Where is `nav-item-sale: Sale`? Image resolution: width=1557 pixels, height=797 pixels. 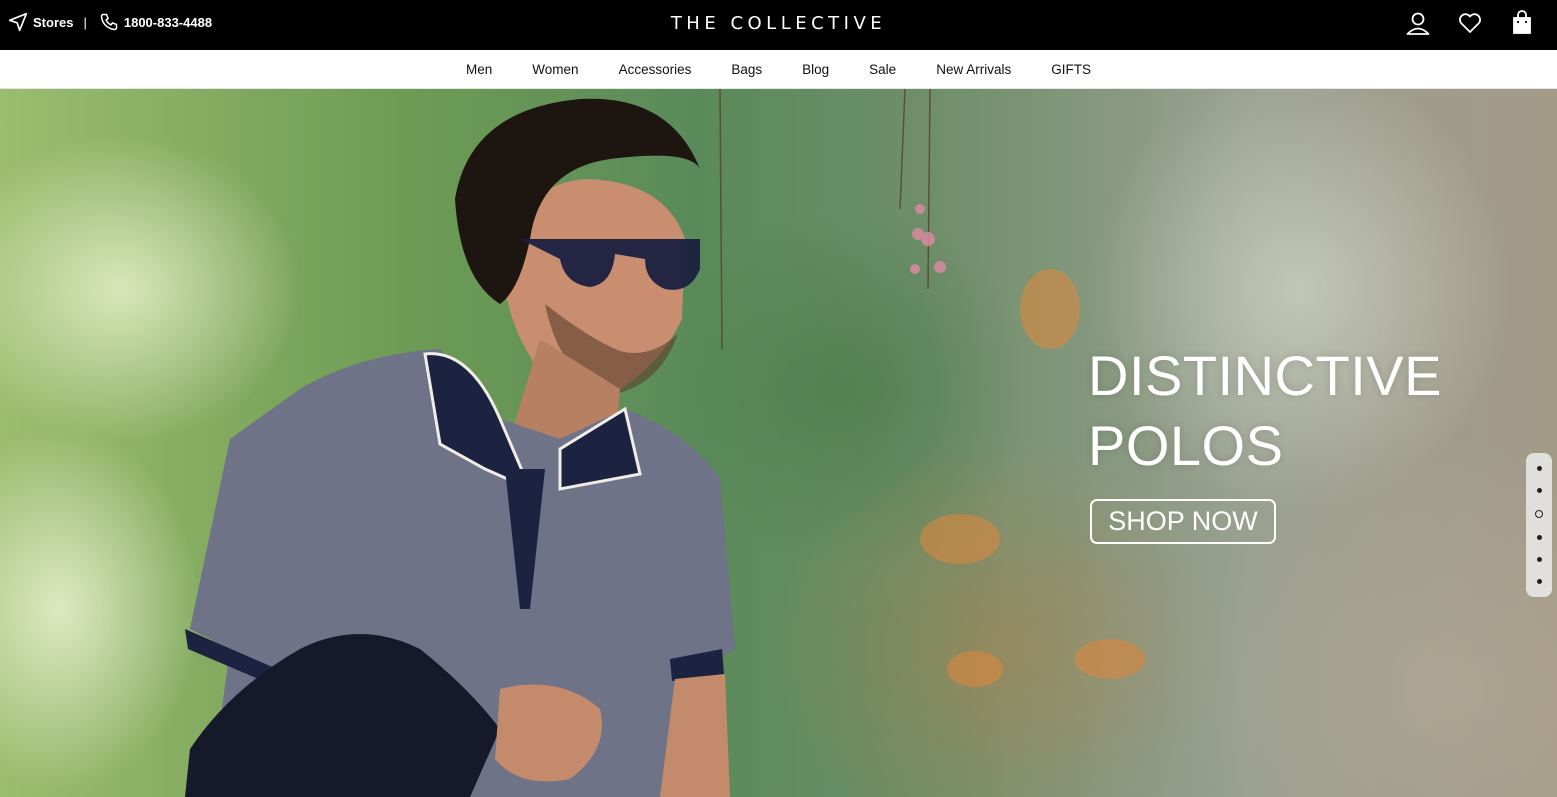 nav-item-sale: Sale is located at coordinates (882, 69).